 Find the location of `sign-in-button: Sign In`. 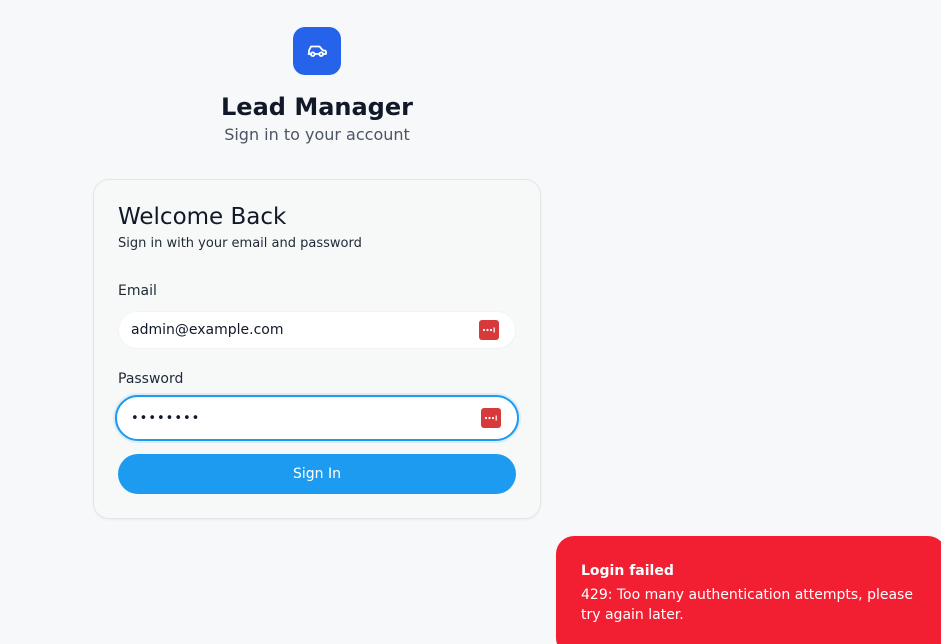

sign-in-button: Sign In is located at coordinates (317, 474).